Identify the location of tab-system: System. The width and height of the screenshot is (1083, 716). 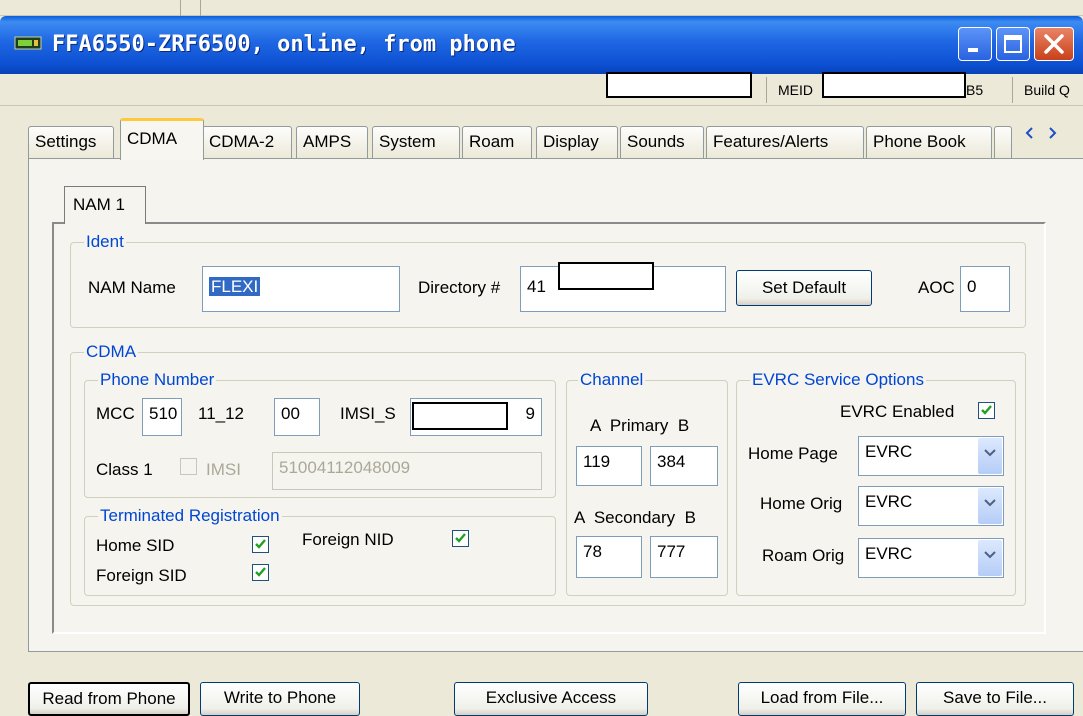
(416, 142).